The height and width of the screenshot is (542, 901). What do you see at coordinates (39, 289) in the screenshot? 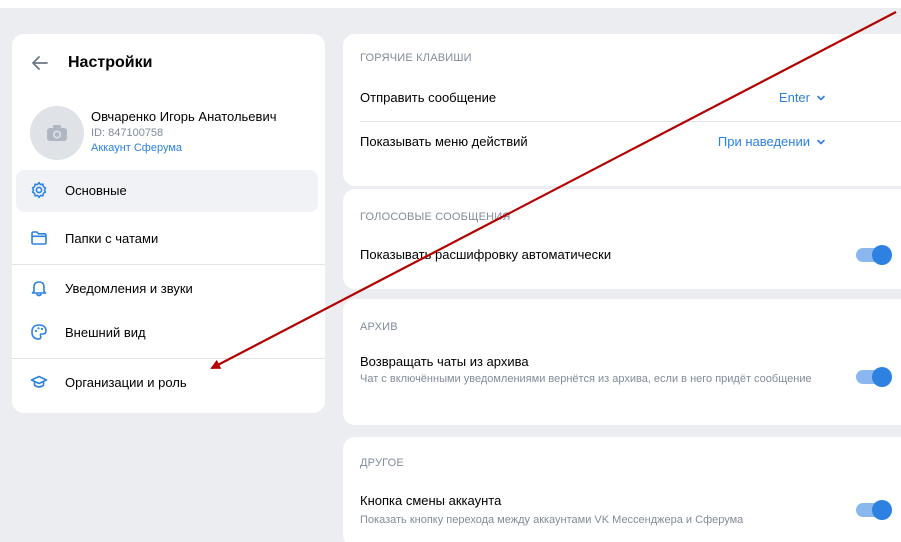
I see `bell-icon` at bounding box center [39, 289].